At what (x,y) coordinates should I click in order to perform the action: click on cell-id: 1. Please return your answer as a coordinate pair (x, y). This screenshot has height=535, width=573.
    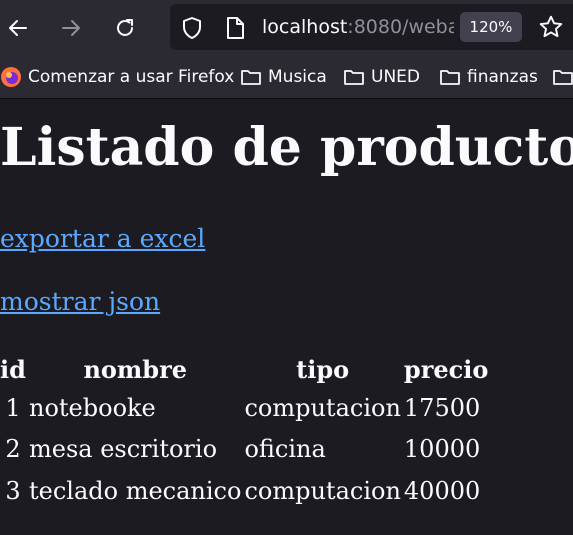
    Looking at the image, I should click on (13, 407).